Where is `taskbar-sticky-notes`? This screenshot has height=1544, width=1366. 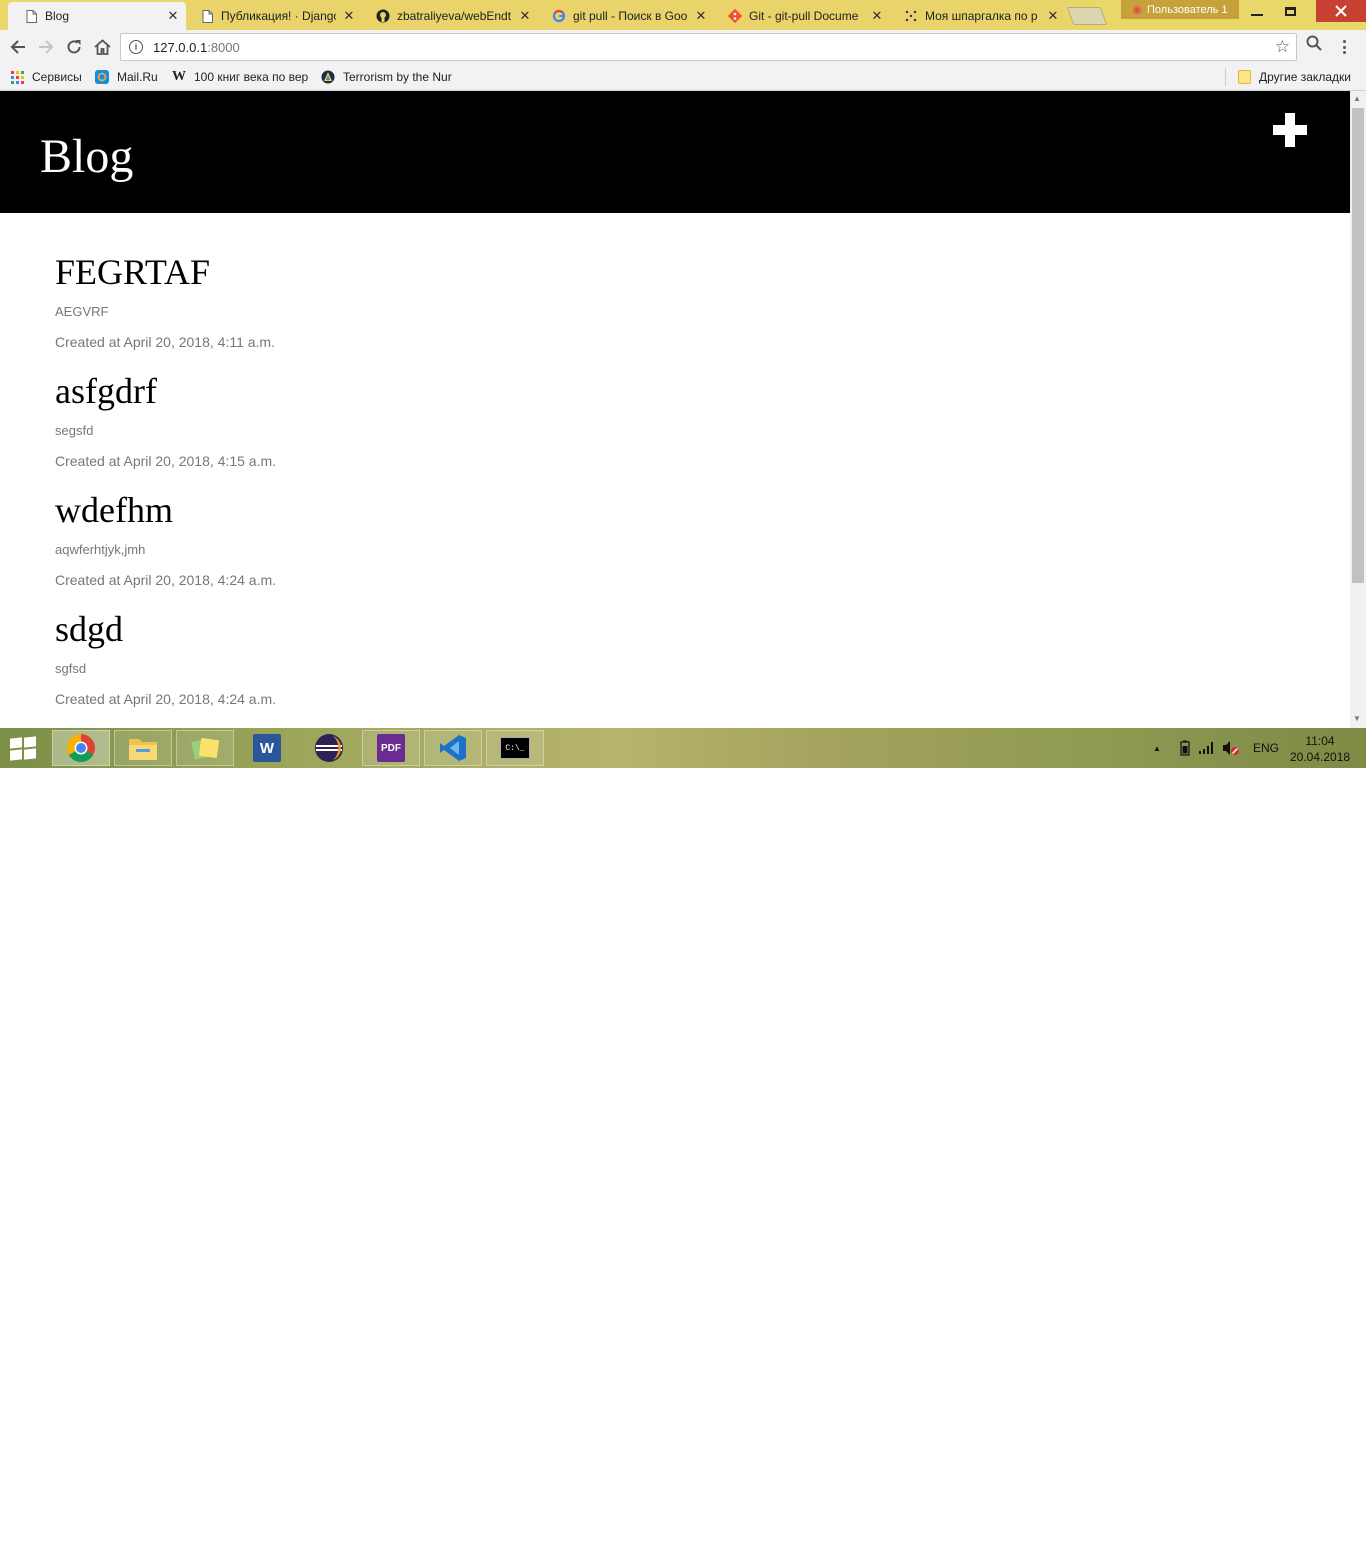 taskbar-sticky-notes is located at coordinates (205, 748).